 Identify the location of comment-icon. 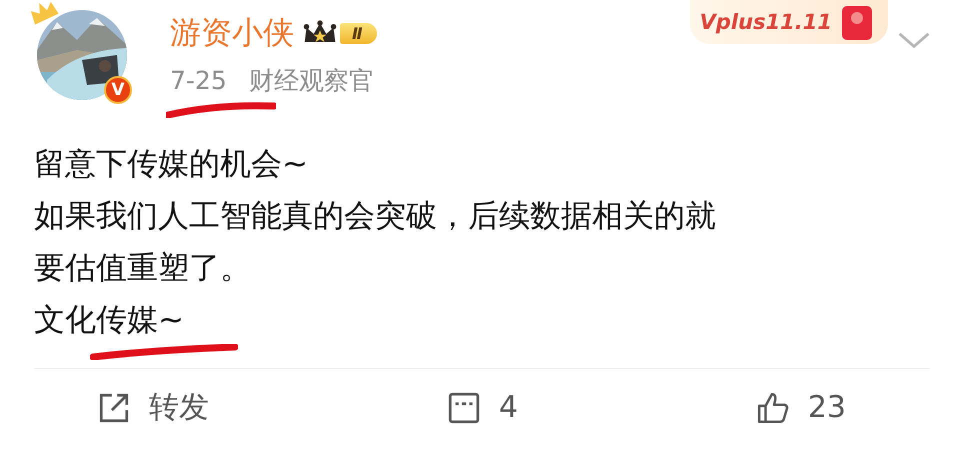
(463, 407).